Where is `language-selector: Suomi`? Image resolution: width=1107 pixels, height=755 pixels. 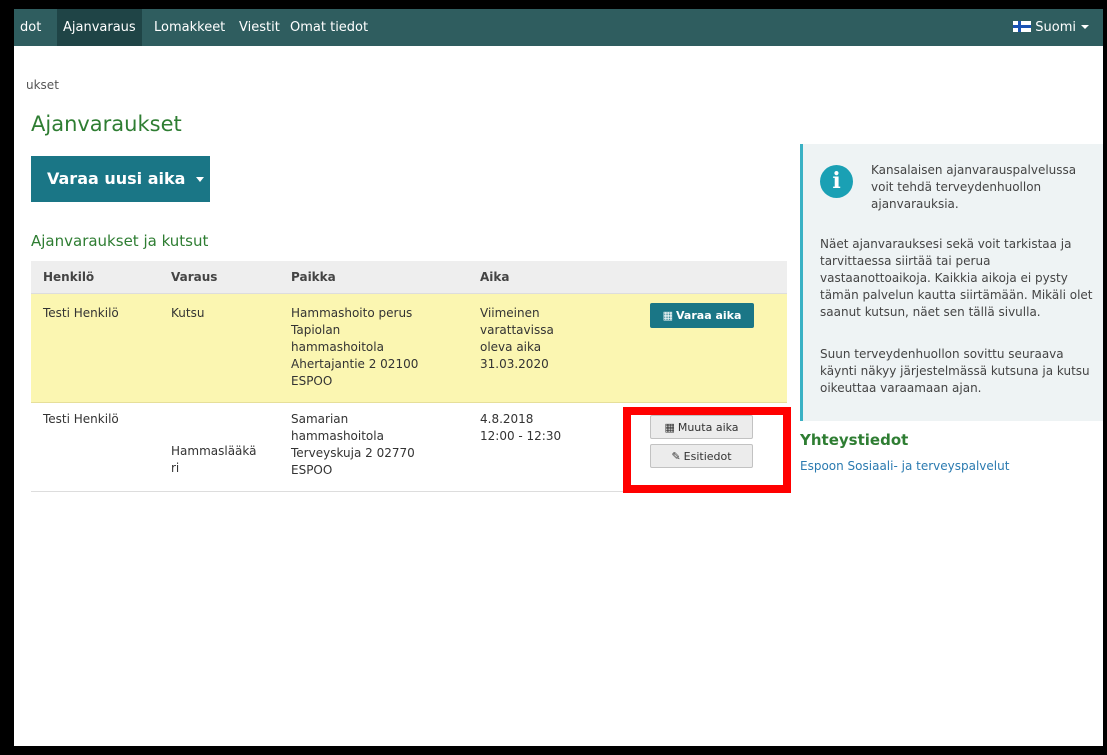 language-selector: Suomi is located at coordinates (1051, 27).